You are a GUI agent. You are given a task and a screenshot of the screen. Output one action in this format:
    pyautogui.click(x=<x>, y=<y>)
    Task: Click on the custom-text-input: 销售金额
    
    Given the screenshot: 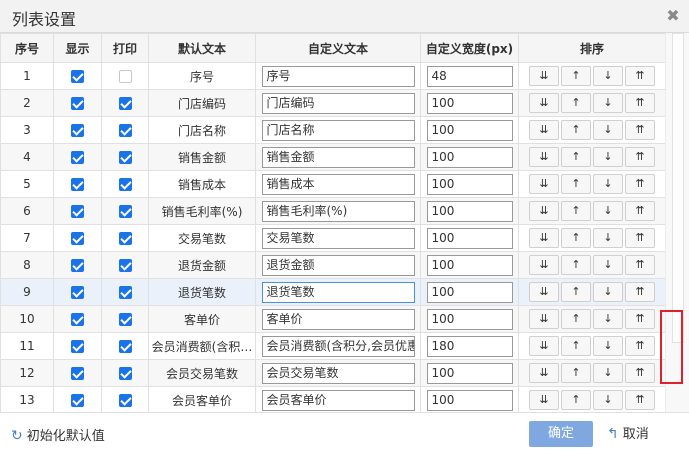 What is the action you would take?
    pyautogui.click(x=338, y=157)
    